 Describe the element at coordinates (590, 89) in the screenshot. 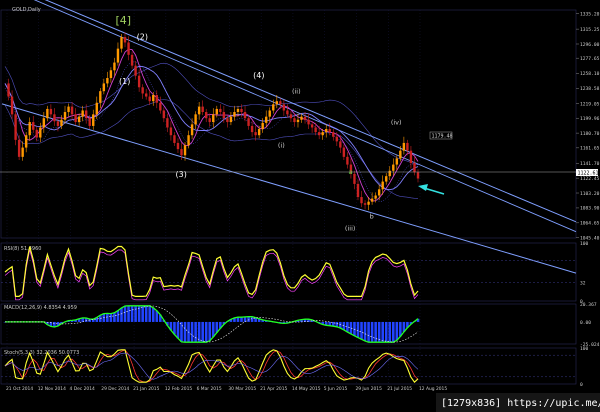

I see `y-tick-label: 1238.58` at that location.